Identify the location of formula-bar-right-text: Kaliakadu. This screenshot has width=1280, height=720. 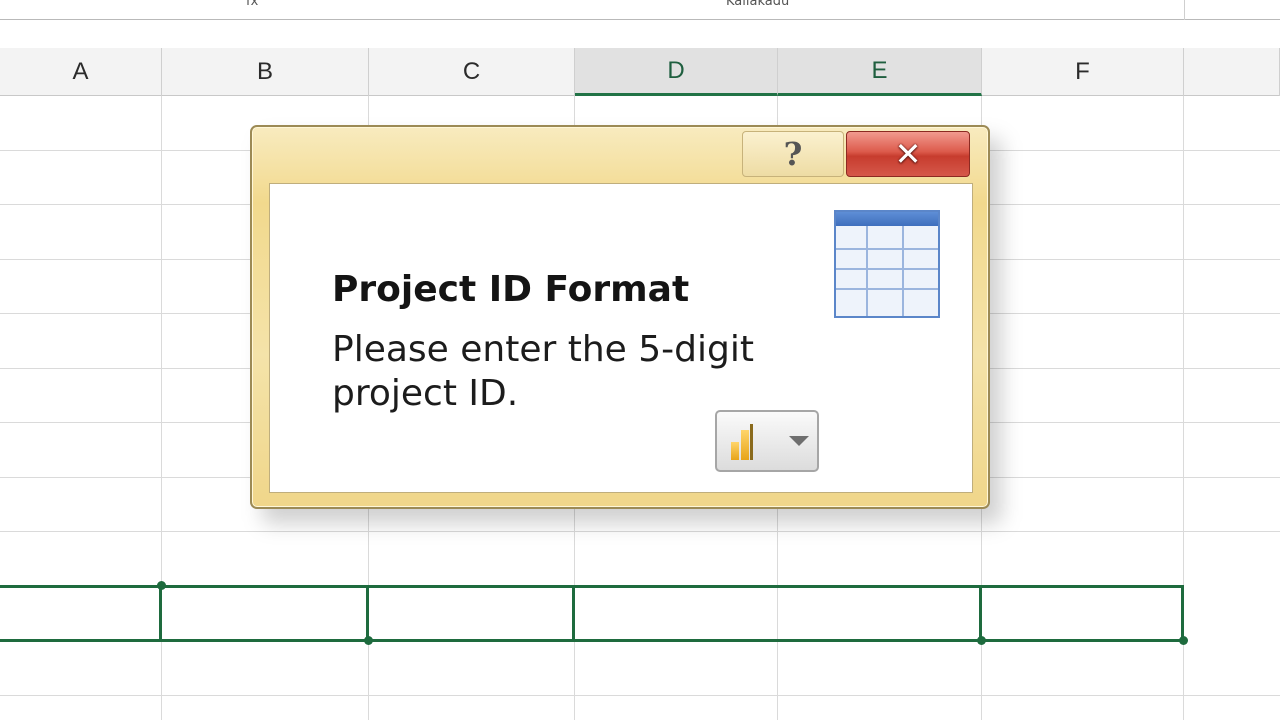
(758, 4).